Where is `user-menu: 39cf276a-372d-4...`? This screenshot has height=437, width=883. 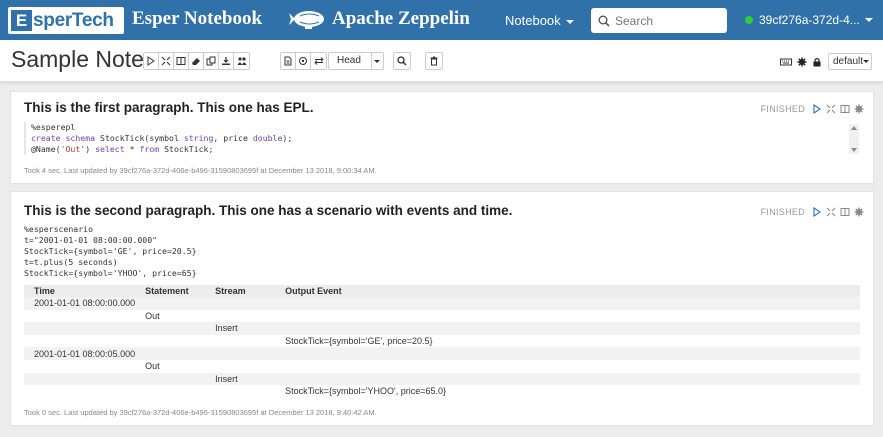 user-menu: 39cf276a-372d-4... is located at coordinates (809, 20).